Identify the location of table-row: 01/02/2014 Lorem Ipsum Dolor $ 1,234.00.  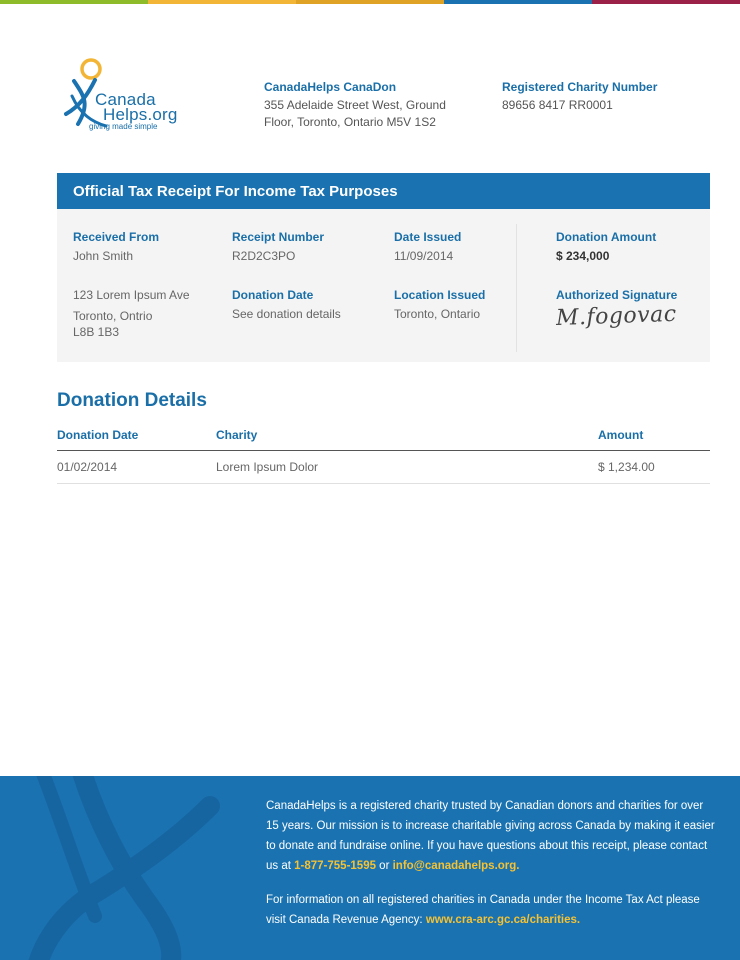
(383, 467).